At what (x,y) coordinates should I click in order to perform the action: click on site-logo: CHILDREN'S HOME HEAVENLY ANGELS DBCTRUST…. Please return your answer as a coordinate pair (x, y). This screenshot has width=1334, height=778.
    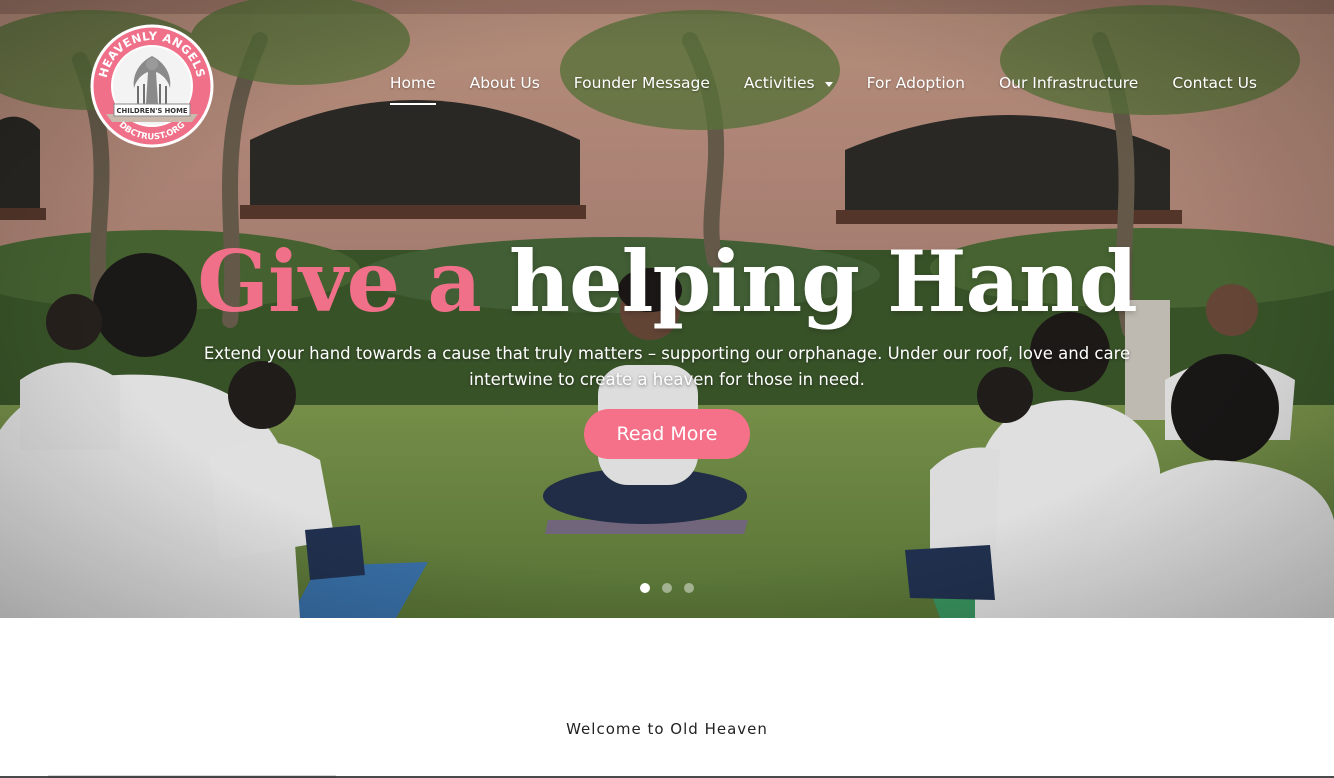
    Looking at the image, I should click on (152, 86).